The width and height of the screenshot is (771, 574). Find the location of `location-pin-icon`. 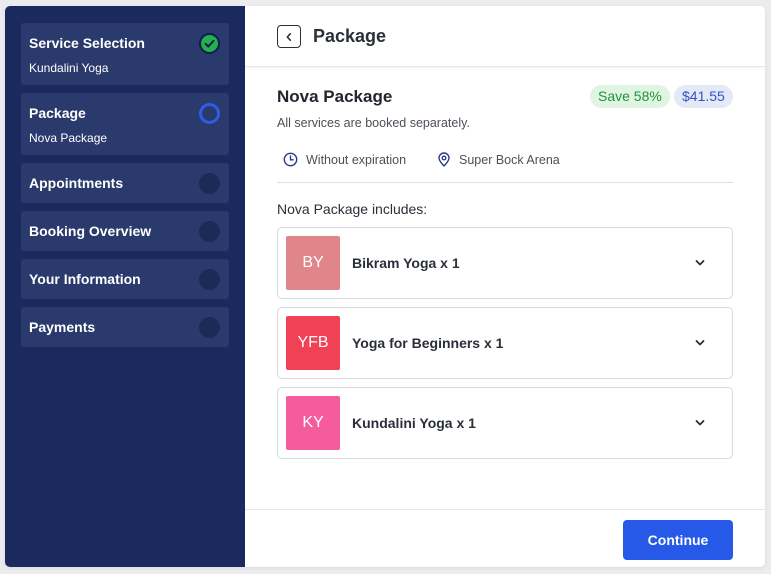

location-pin-icon is located at coordinates (444, 159).